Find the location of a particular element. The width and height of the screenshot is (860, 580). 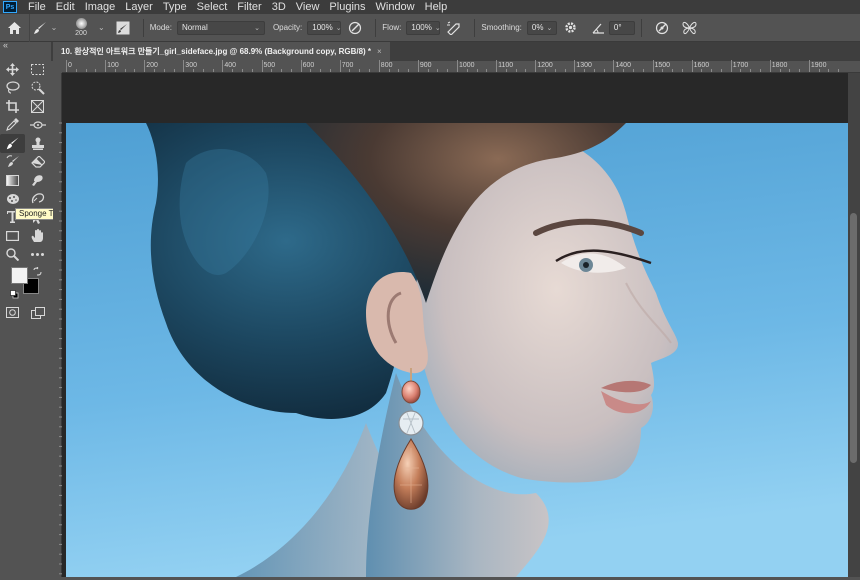

quick-mask-button is located at coordinates (12, 313).